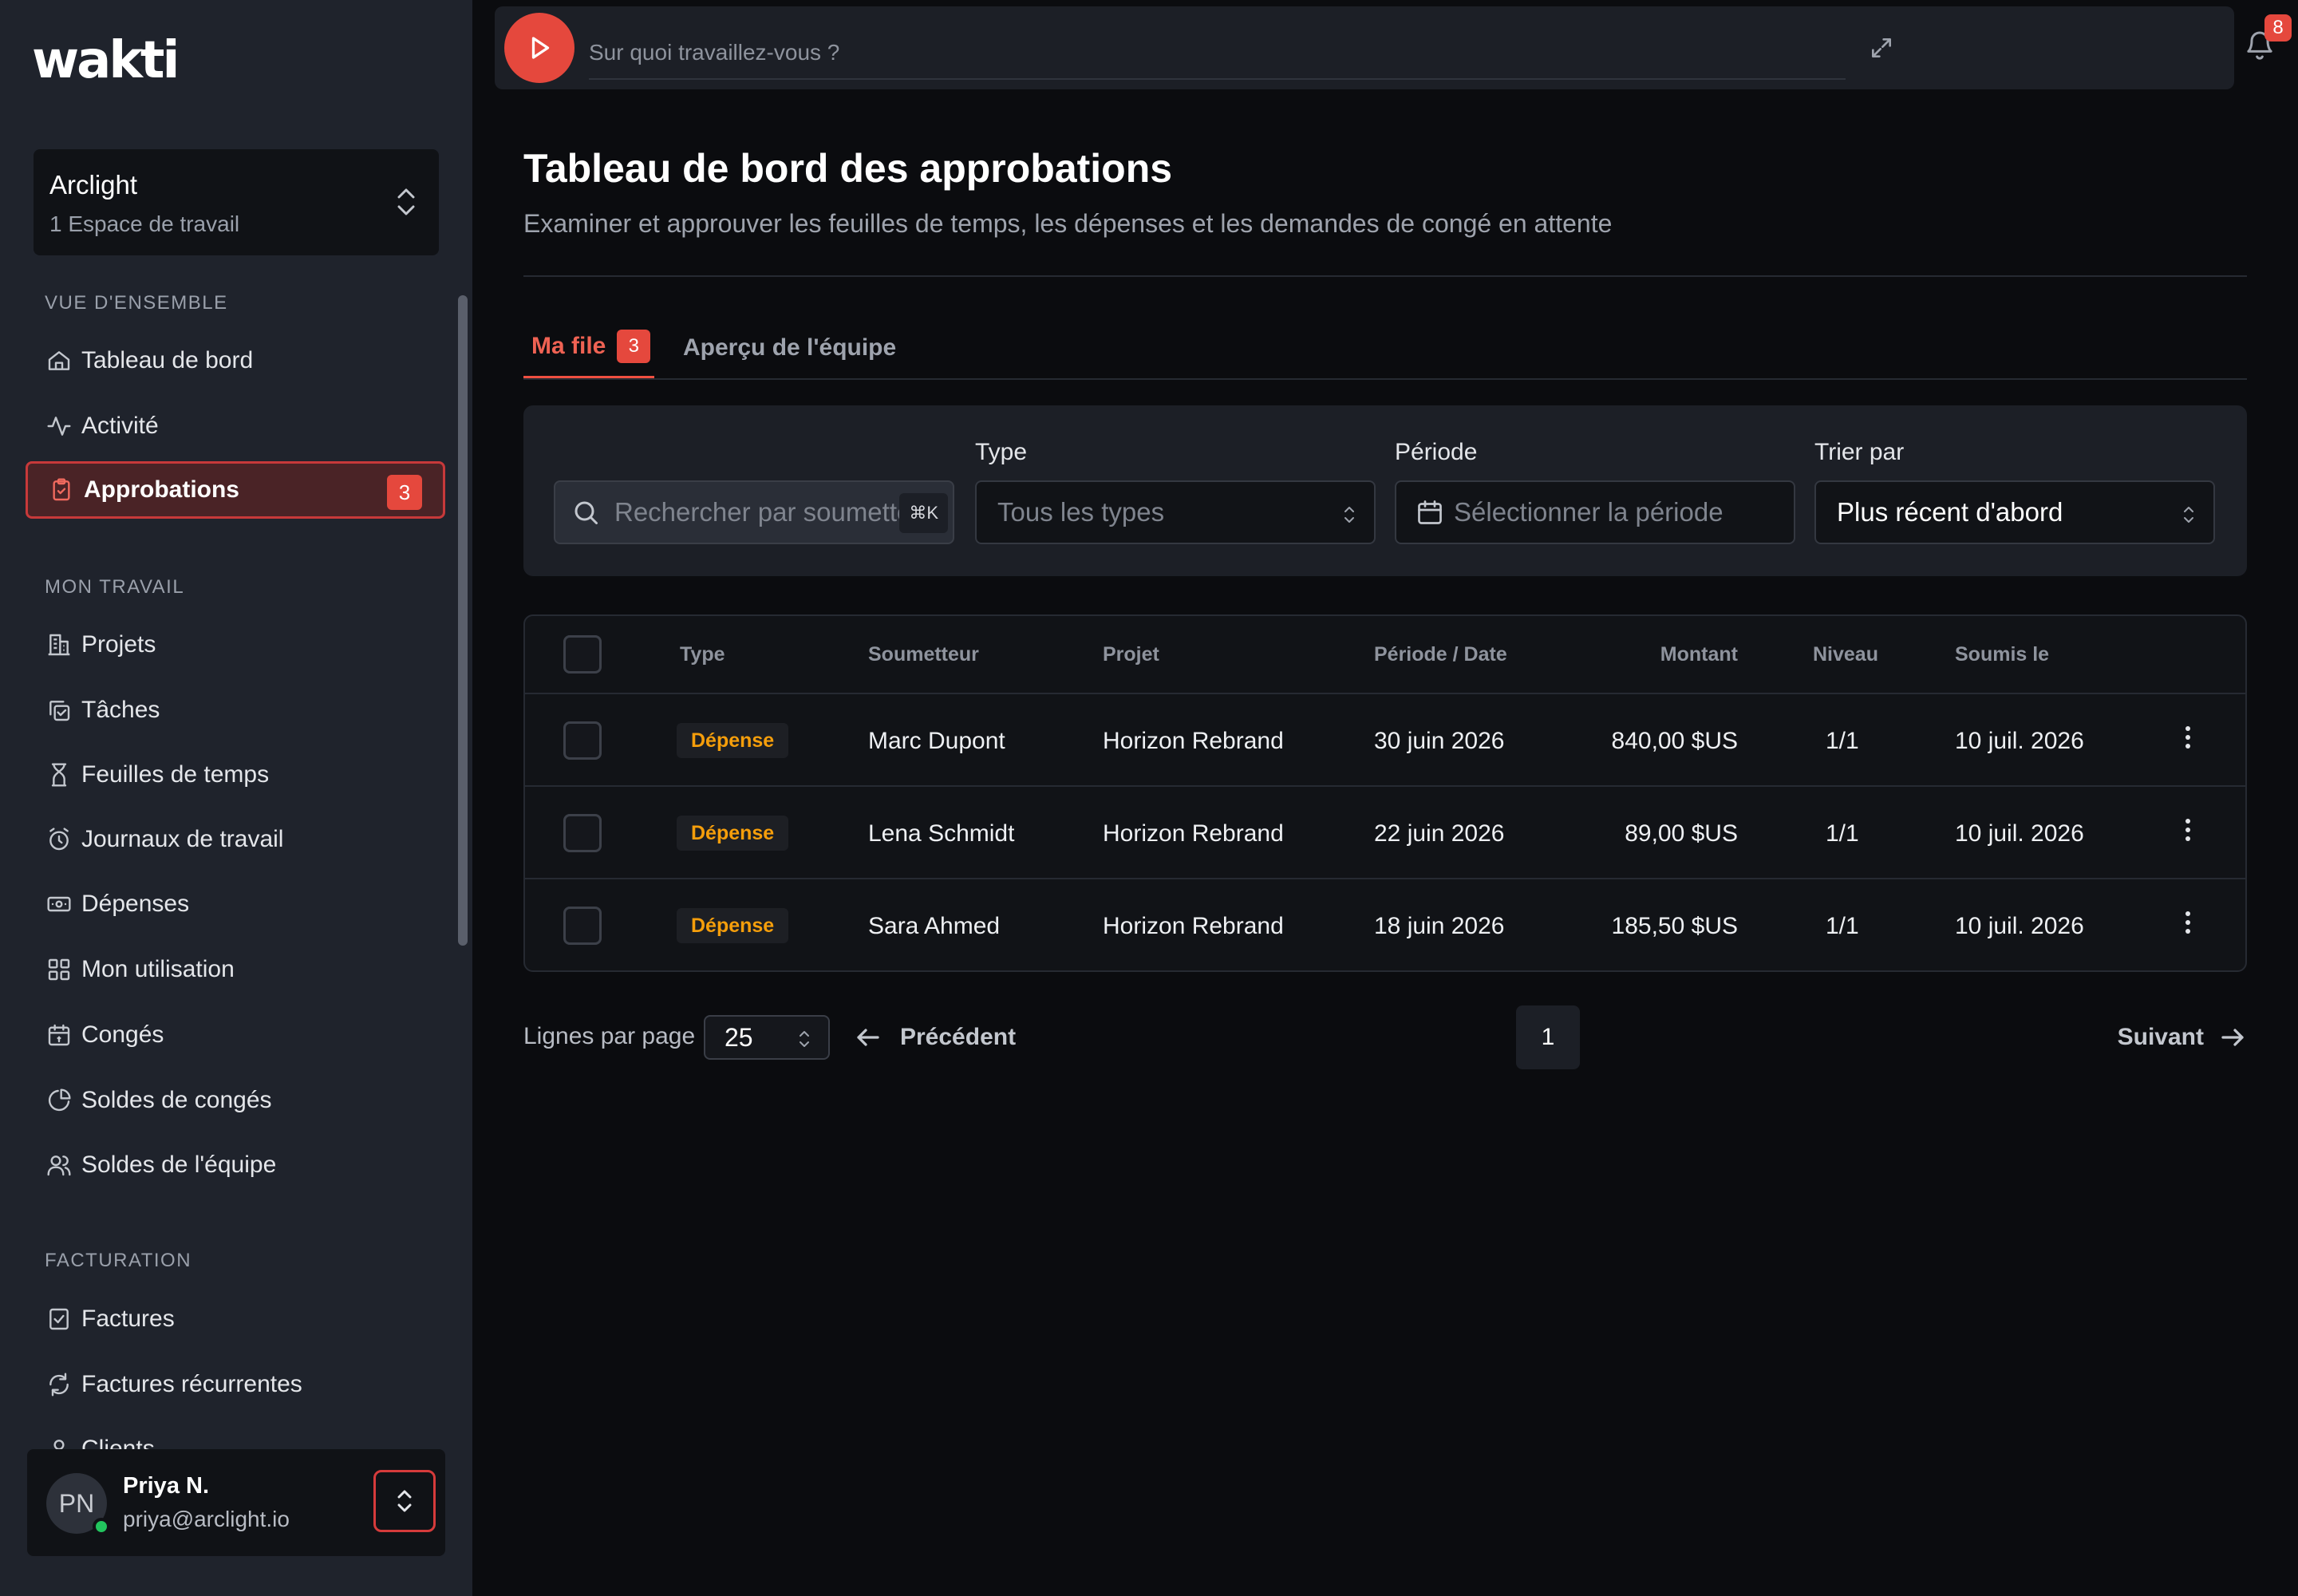 This screenshot has height=1596, width=2298. Describe the element at coordinates (59, 426) in the screenshot. I see `activity-icon` at that location.